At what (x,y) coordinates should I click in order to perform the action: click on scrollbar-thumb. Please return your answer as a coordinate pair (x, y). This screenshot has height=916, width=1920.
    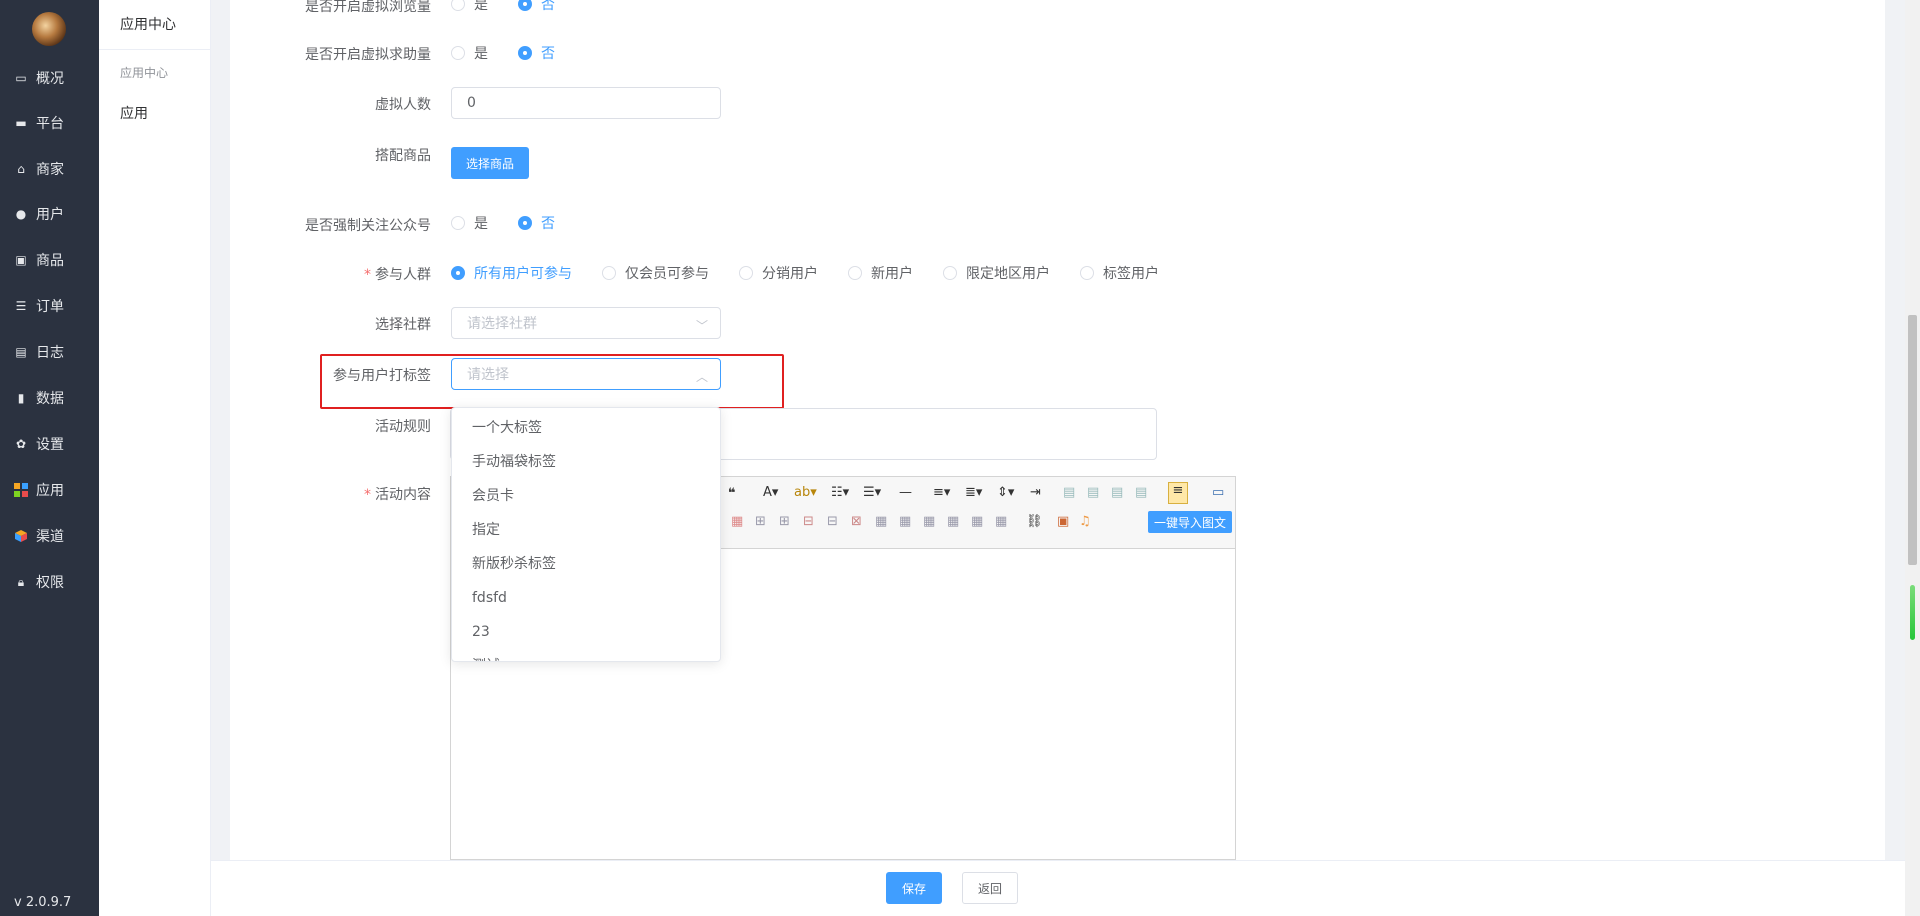
    Looking at the image, I should click on (1912, 440).